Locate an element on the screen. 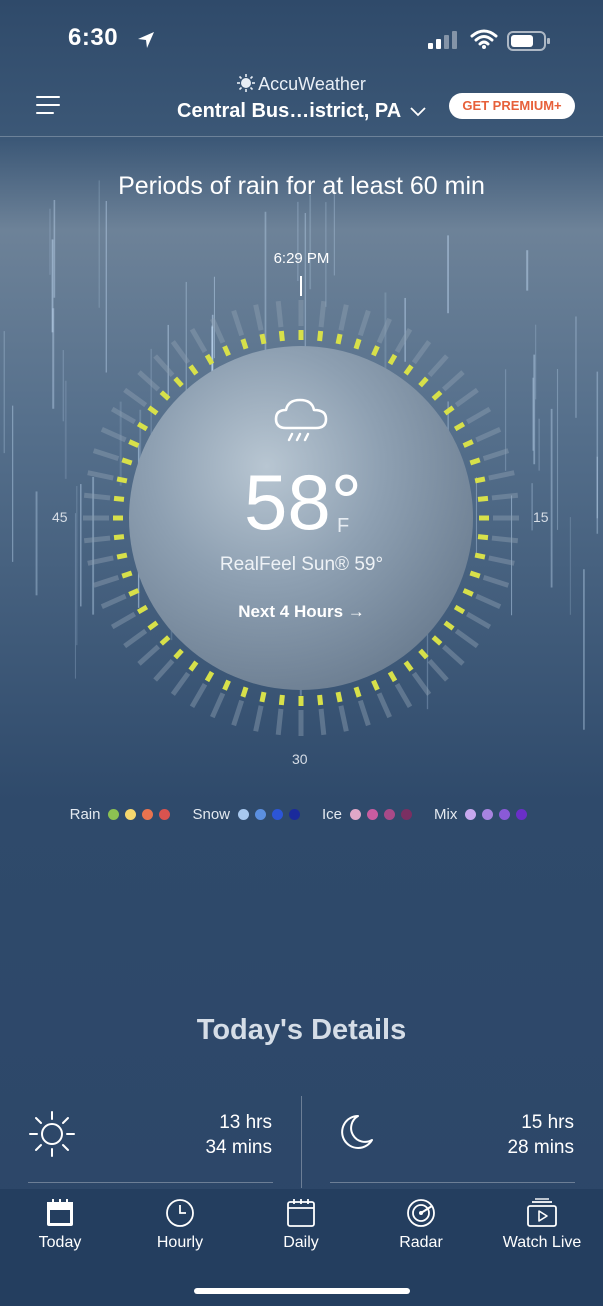  chevron-down-icon is located at coordinates (418, 112).